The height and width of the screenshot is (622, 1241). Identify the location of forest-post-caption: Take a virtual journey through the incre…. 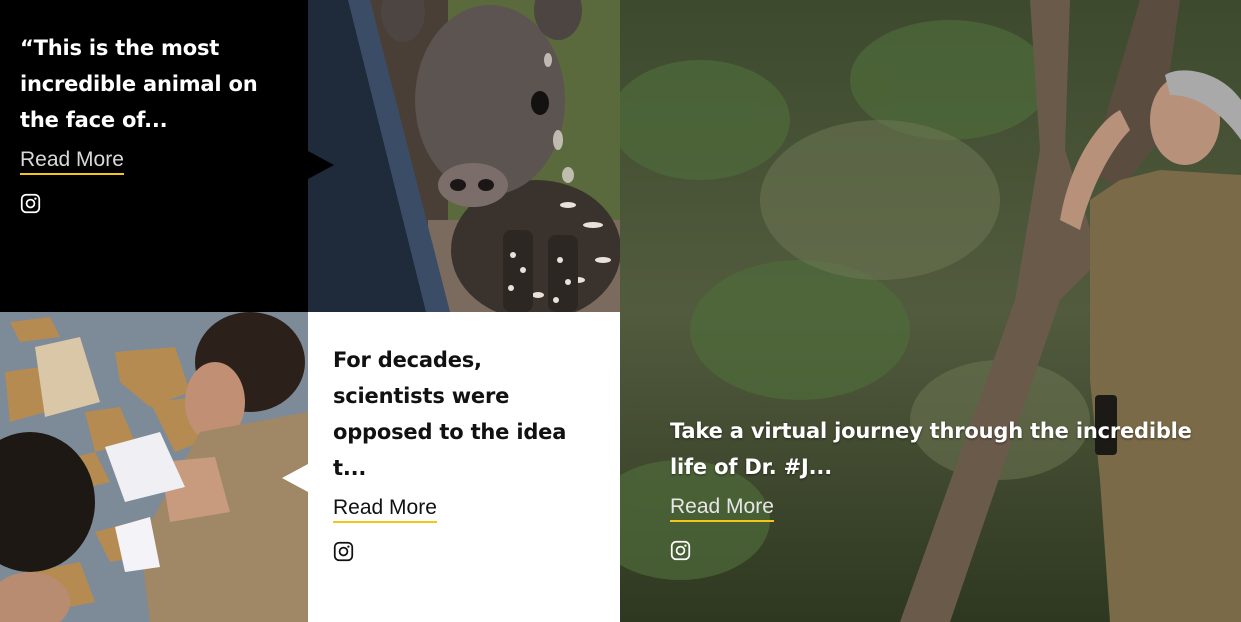
(940, 487).